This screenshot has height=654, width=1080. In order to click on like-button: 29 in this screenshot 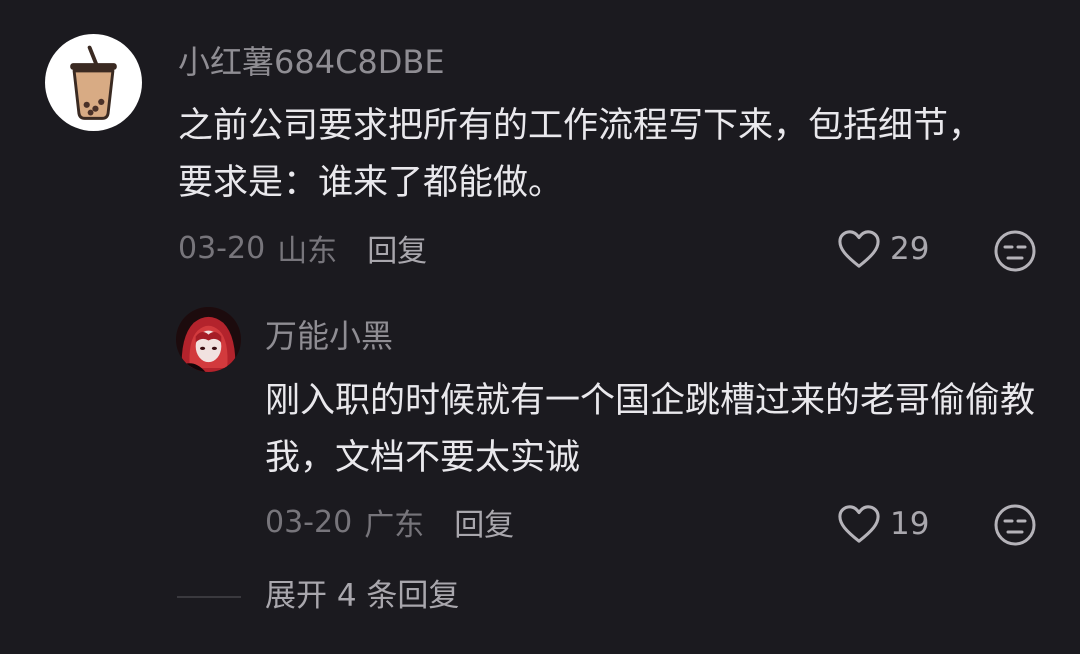, I will do `click(882, 249)`.